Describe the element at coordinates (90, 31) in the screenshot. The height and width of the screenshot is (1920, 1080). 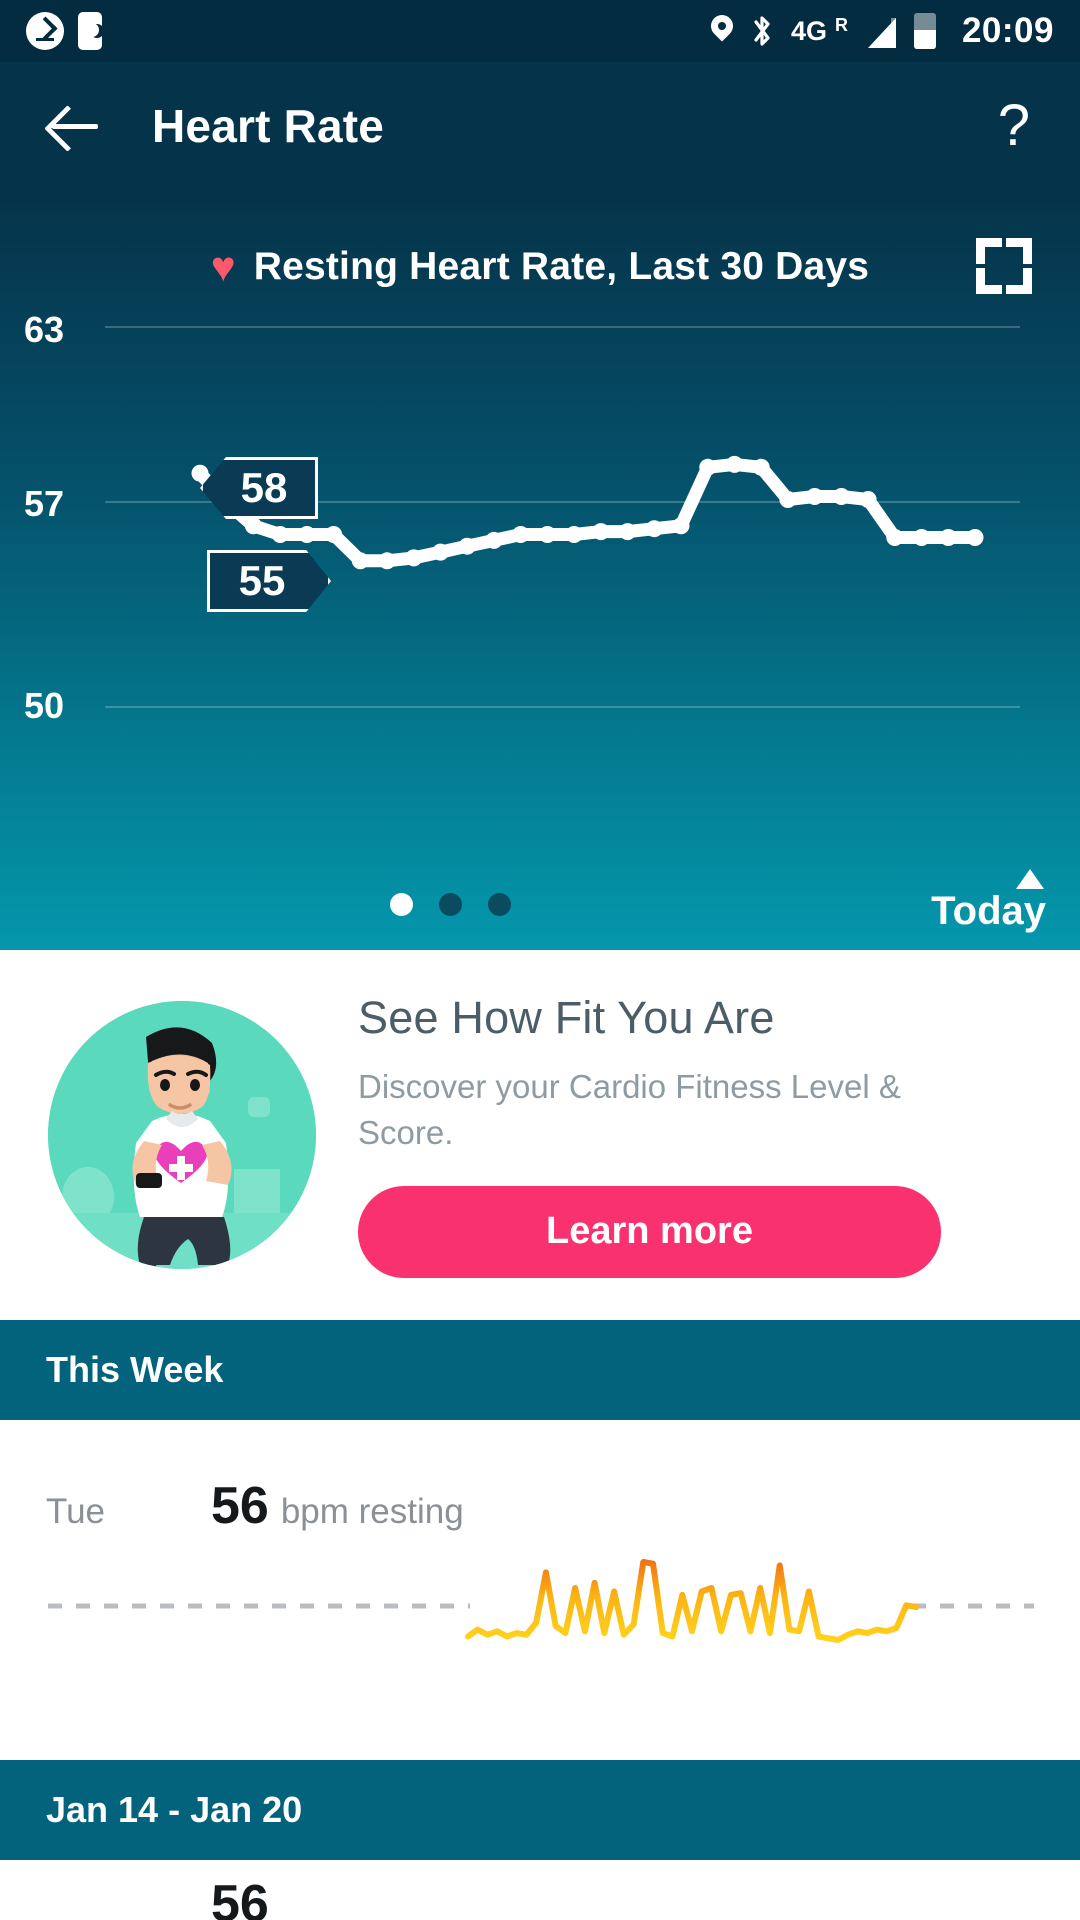
I see `do-not-disturb-moon-icon` at that location.